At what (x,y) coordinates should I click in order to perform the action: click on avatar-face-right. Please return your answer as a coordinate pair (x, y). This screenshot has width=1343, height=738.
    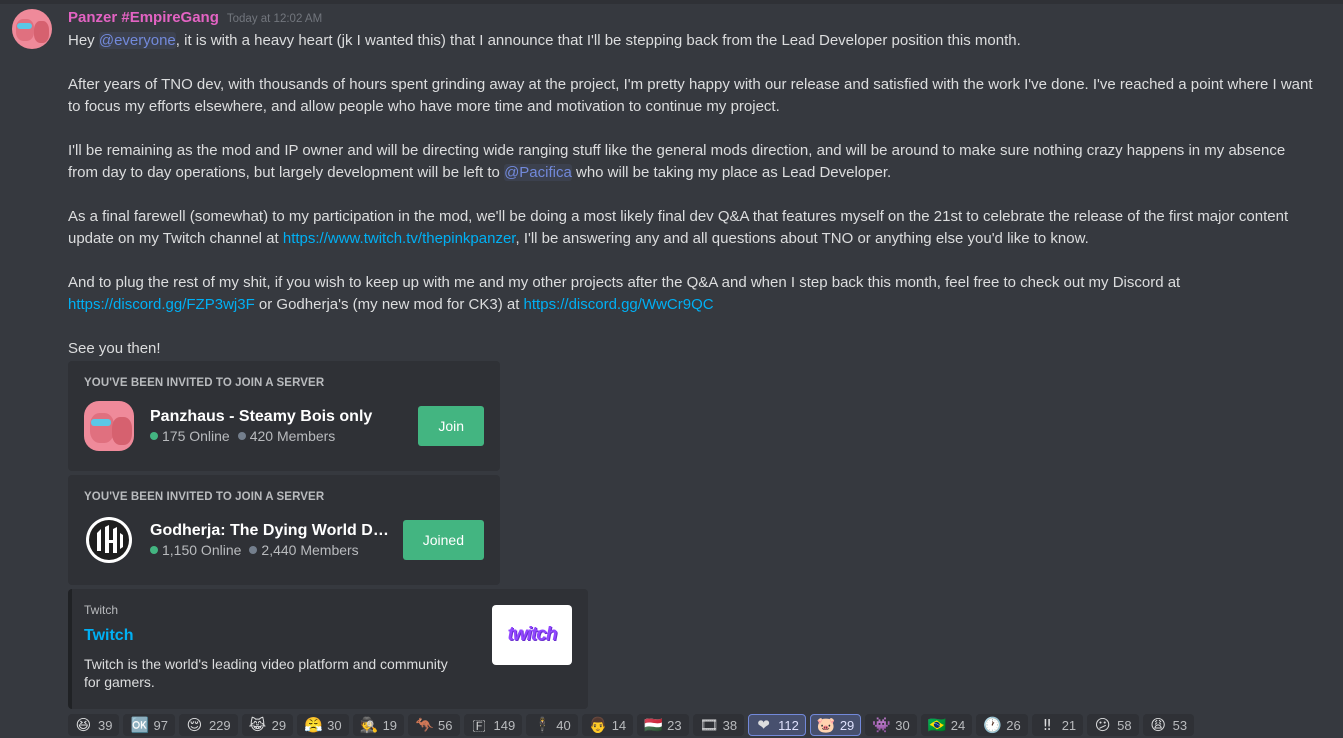
    Looking at the image, I should click on (41, 32).